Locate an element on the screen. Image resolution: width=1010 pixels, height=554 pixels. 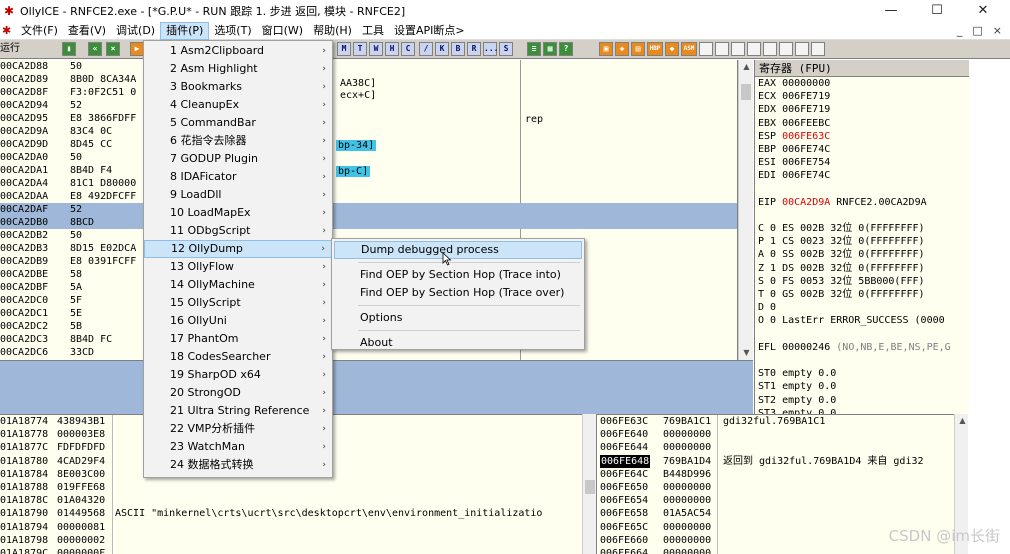
plugin-menu-item: 2 Asm Highlight › is located at coordinates (238, 69).